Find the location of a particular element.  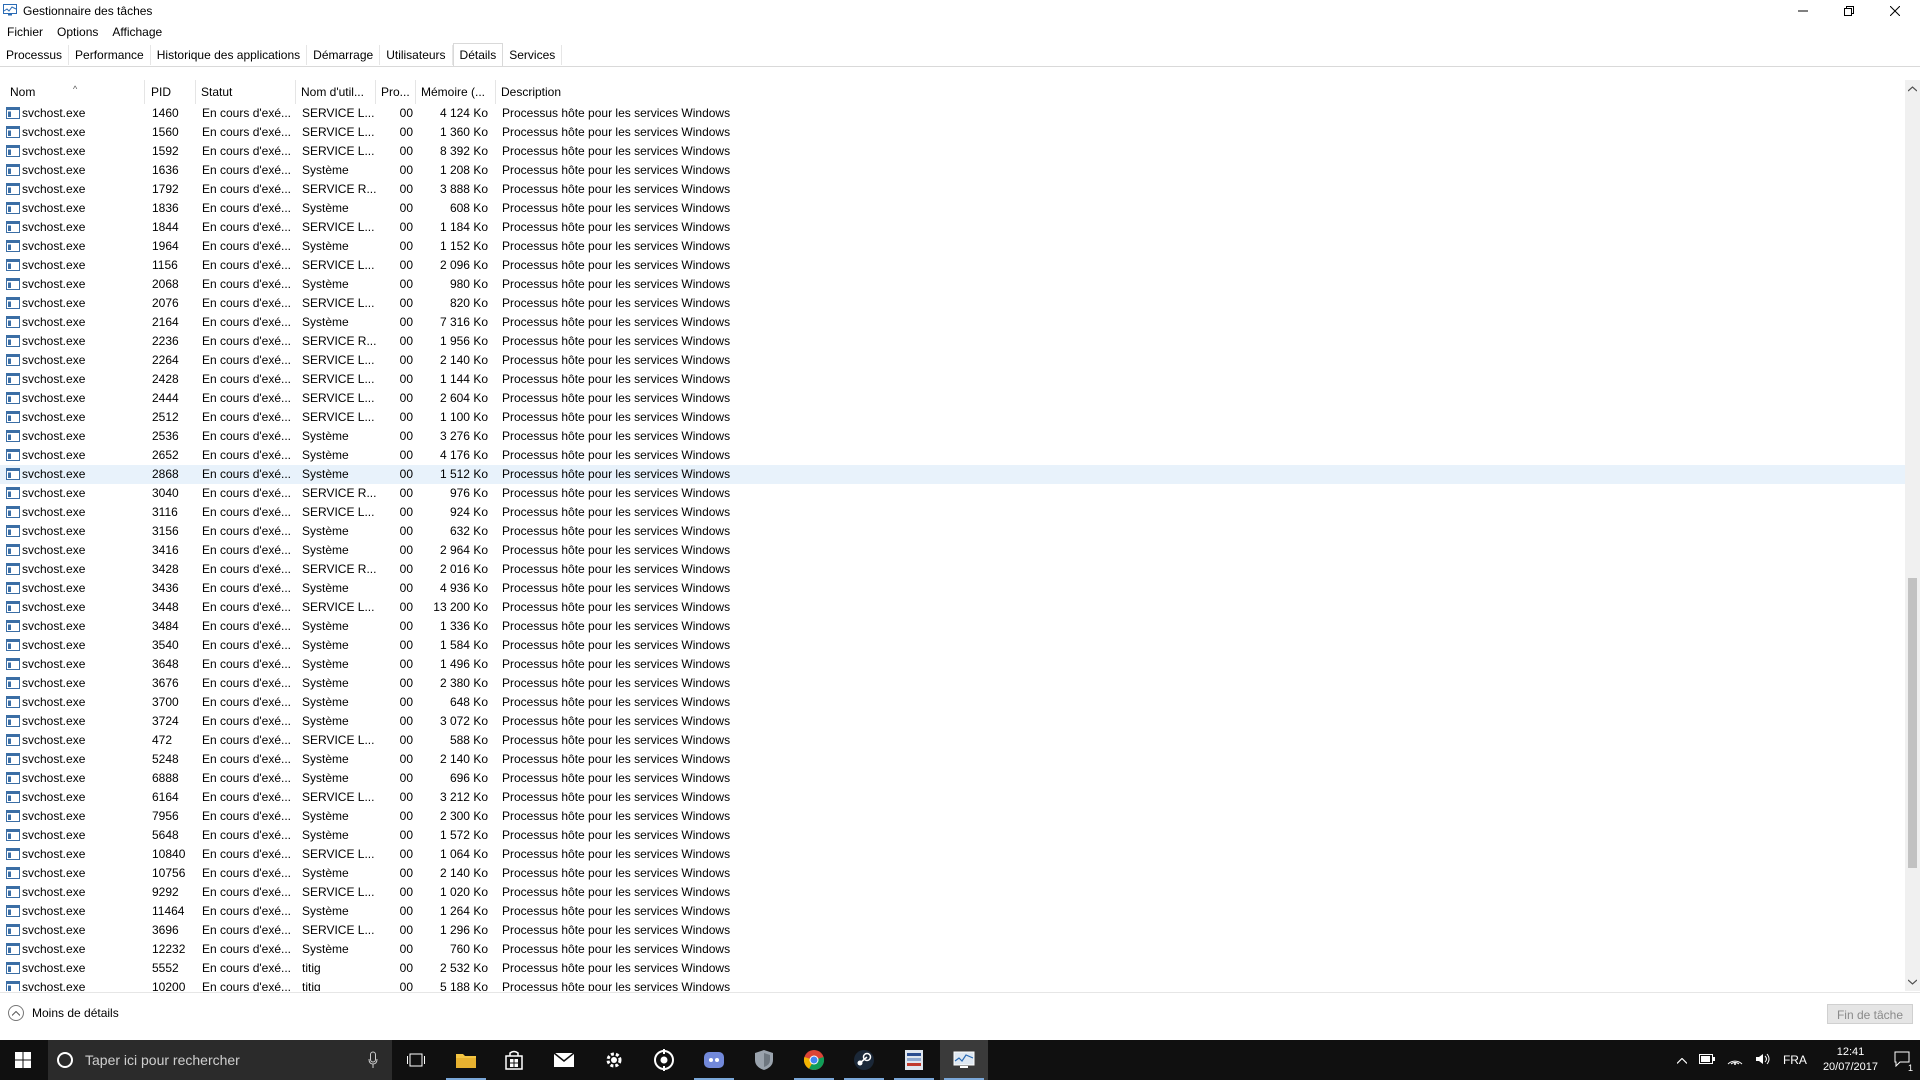

end-task-button: Fin de tâche is located at coordinates (1870, 1014).